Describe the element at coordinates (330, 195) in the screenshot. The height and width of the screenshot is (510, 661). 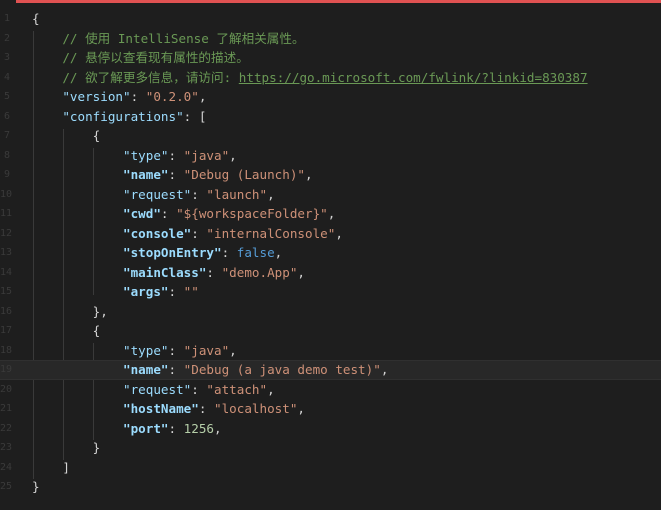
I see `code-line: 10 "request": "launch",` at that location.